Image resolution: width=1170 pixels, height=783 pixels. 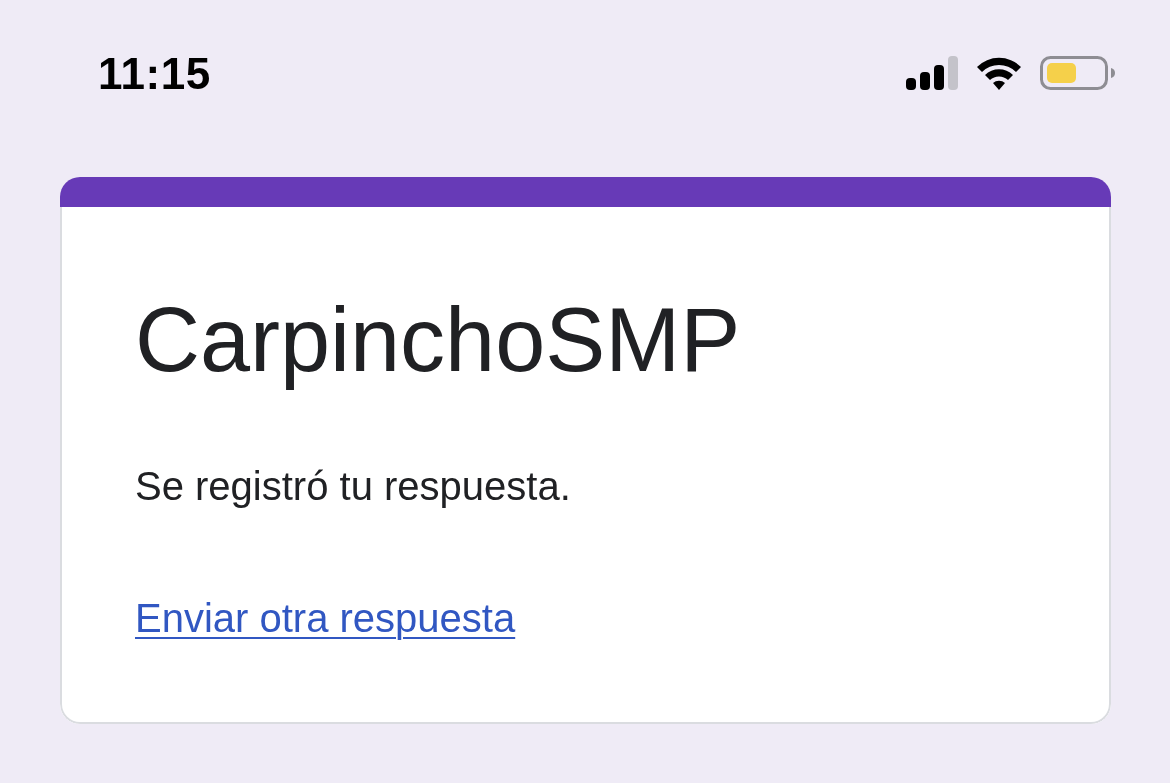 What do you see at coordinates (1077, 73) in the screenshot?
I see `battery-icon` at bounding box center [1077, 73].